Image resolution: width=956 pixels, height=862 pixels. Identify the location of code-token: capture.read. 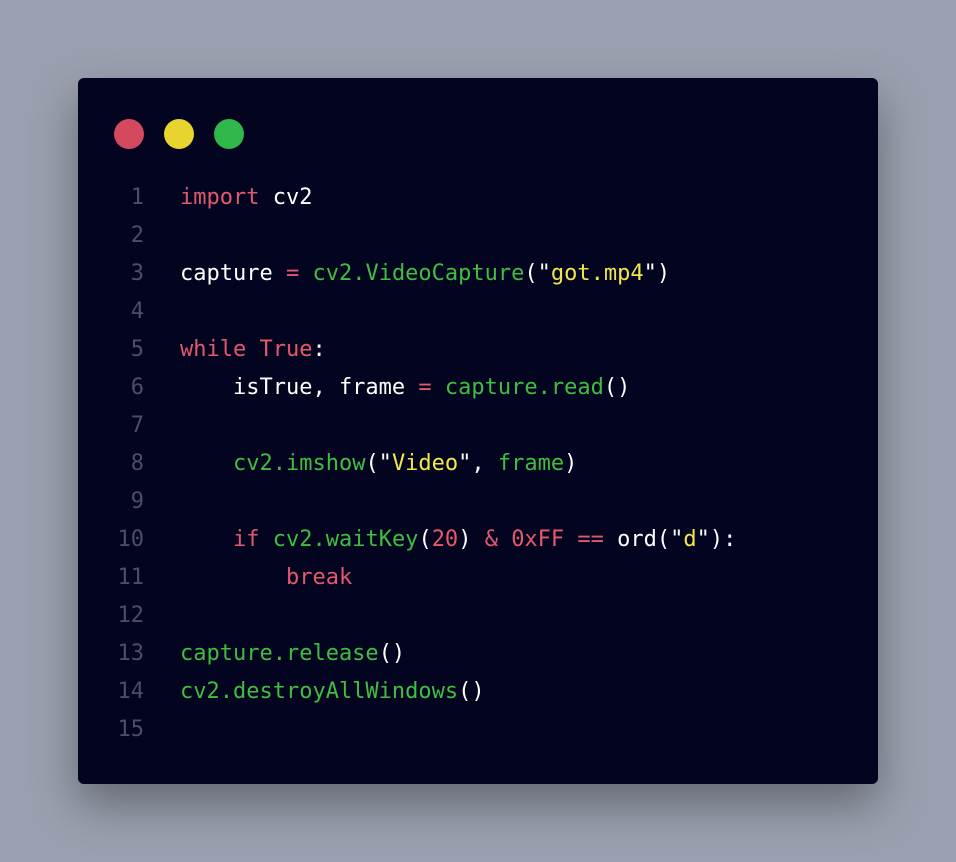
(524, 387).